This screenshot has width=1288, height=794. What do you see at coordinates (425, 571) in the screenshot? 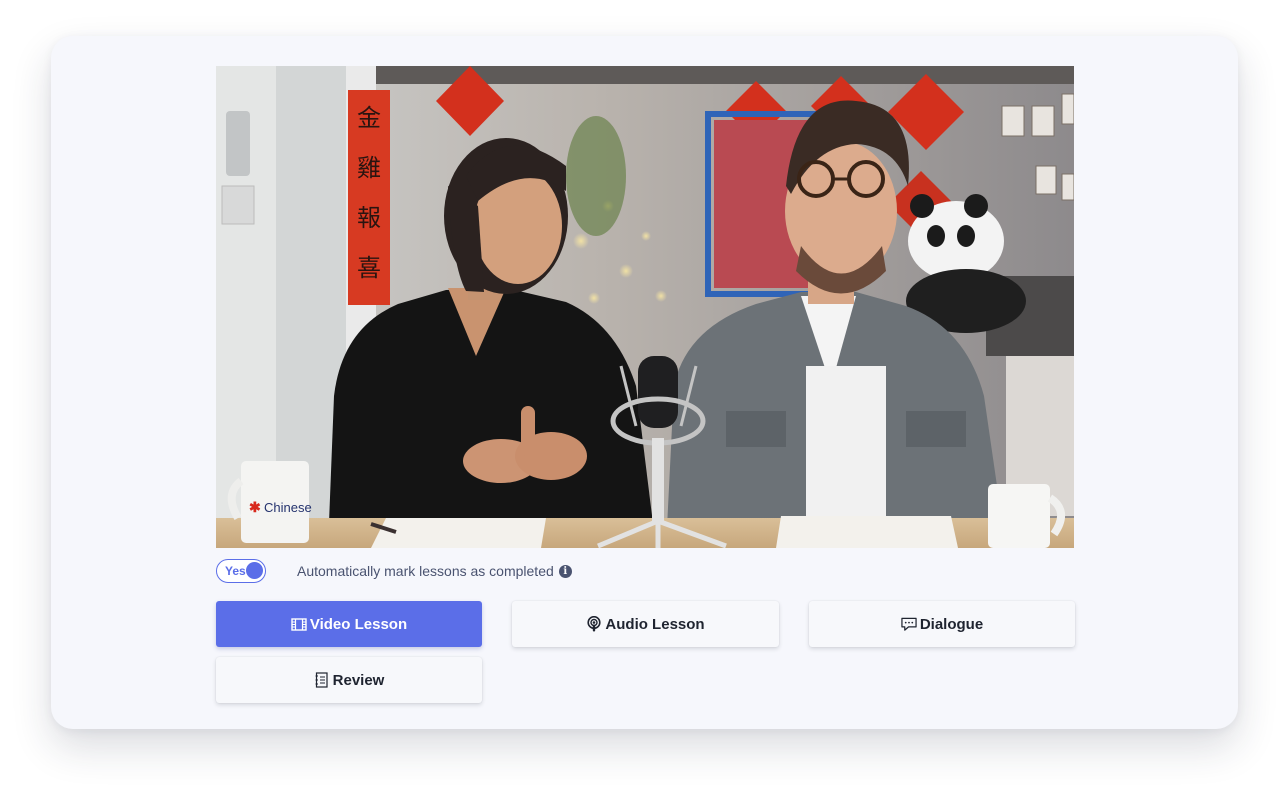
I see `autocomplete-description: Automatically mark lessons as completed` at bounding box center [425, 571].